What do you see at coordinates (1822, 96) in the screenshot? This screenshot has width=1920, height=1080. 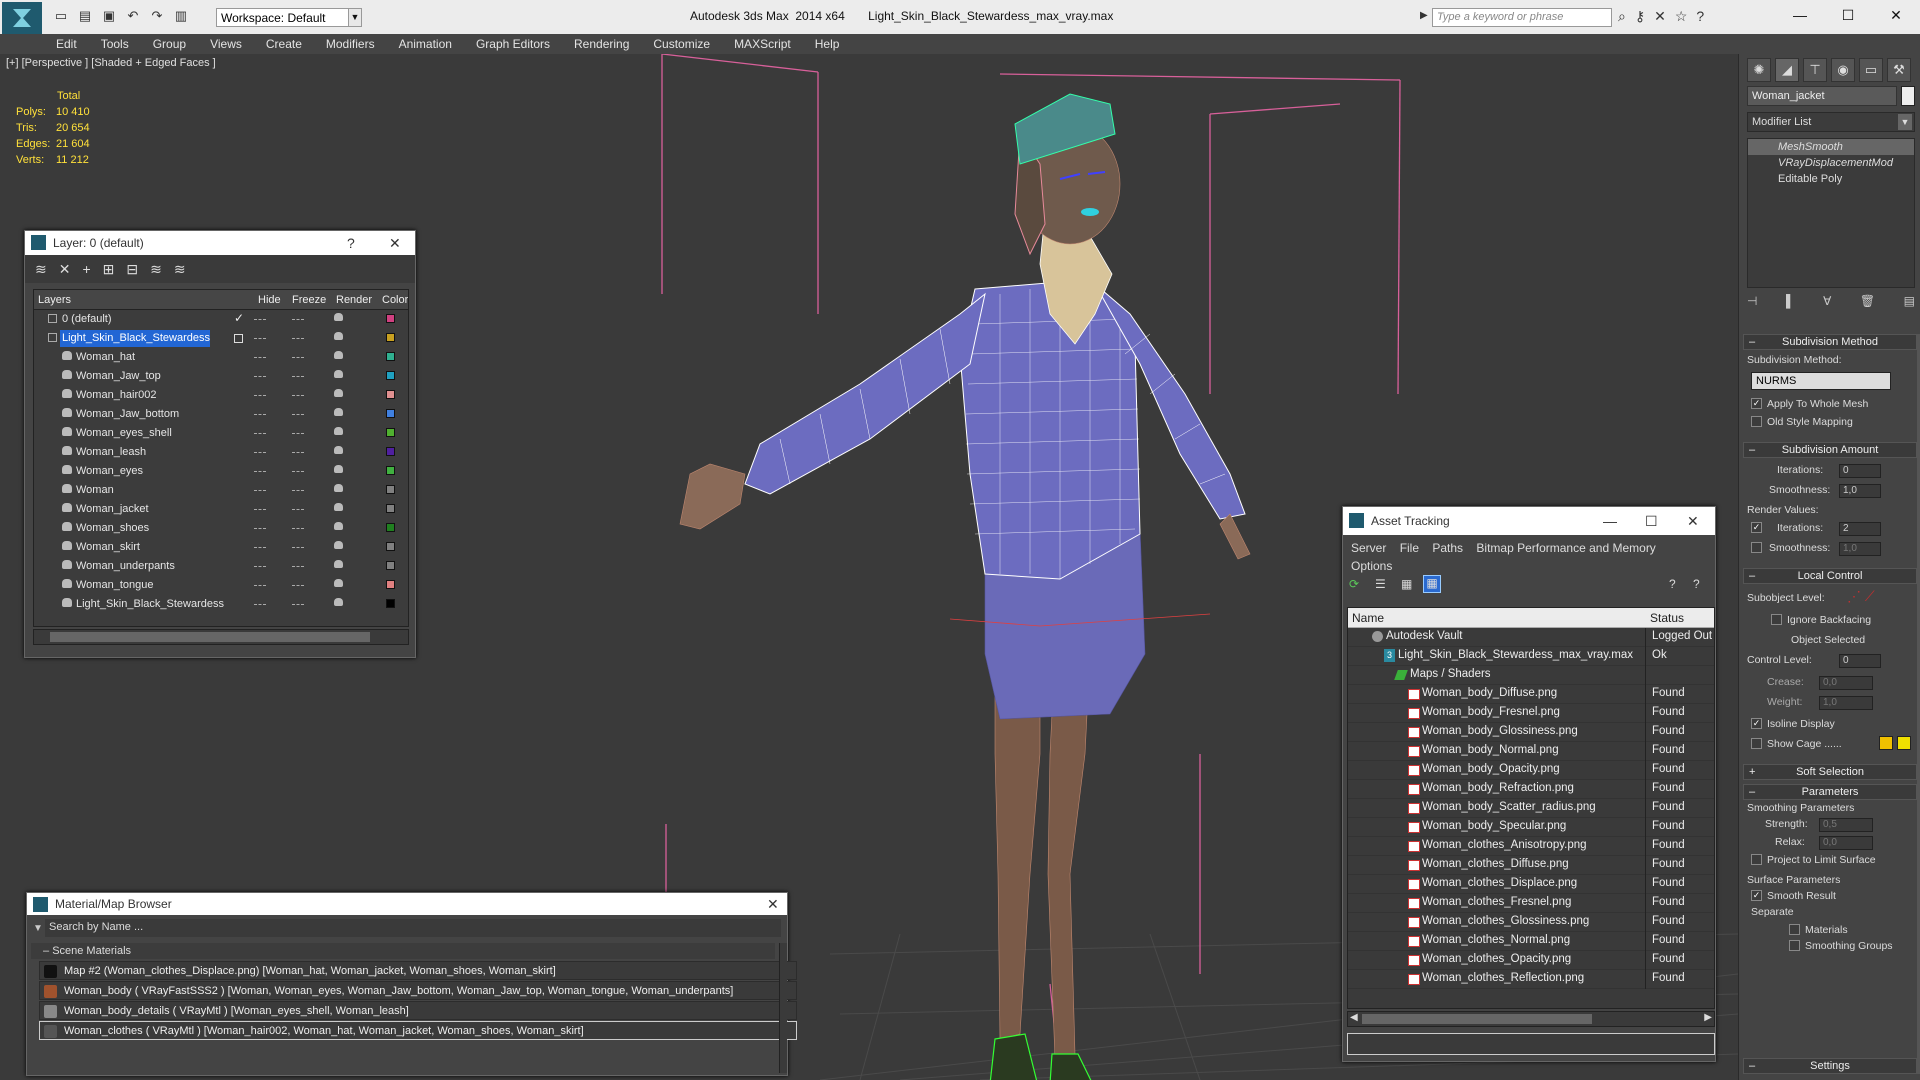 I see `object-name-field: Woman_jacket` at bounding box center [1822, 96].